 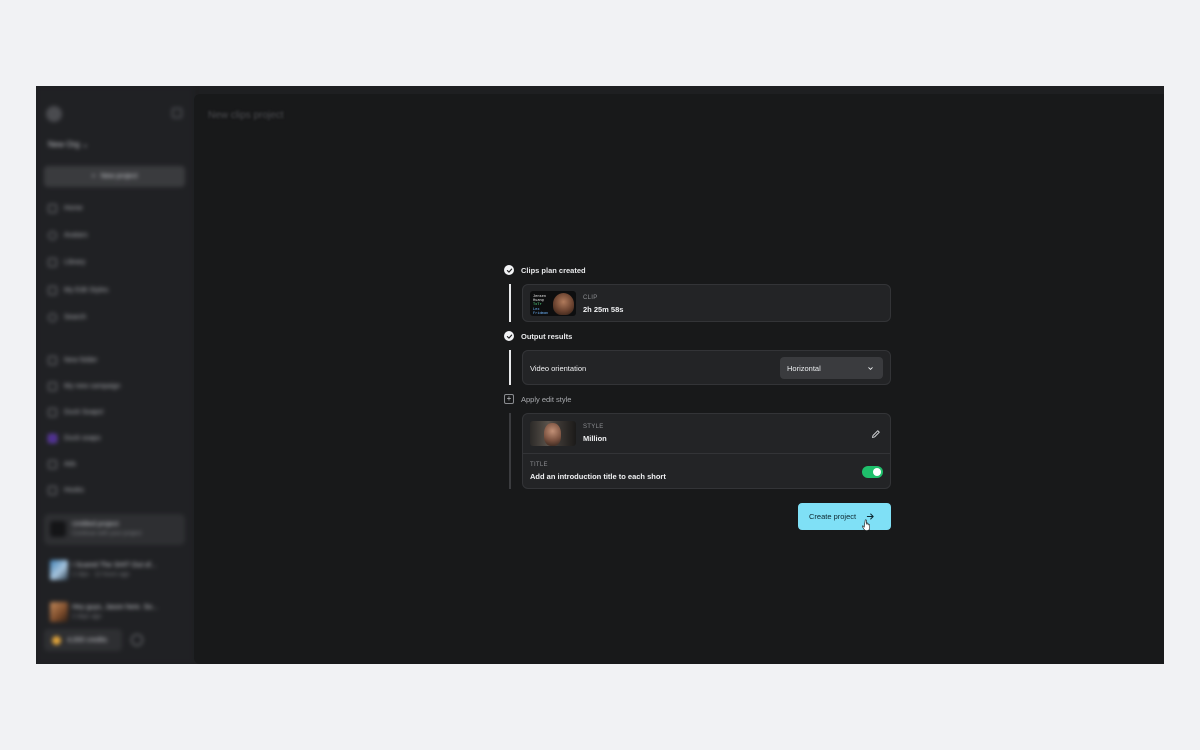 I want to click on sidebar-item-search: Search, so click(x=67, y=317).